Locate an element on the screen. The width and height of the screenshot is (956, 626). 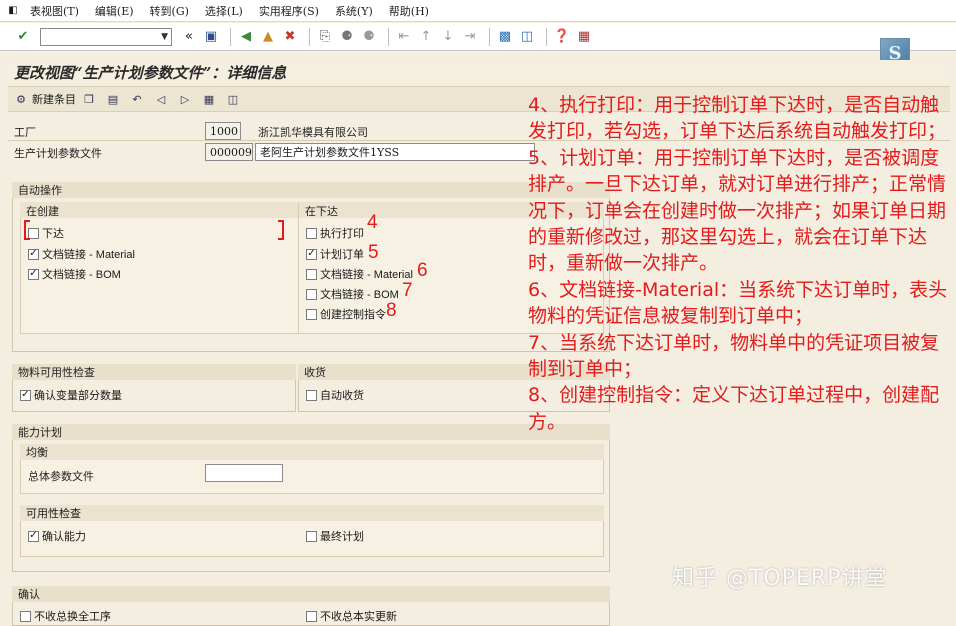
overall-profile-label: 总体参数文件 is located at coordinates (61, 476).